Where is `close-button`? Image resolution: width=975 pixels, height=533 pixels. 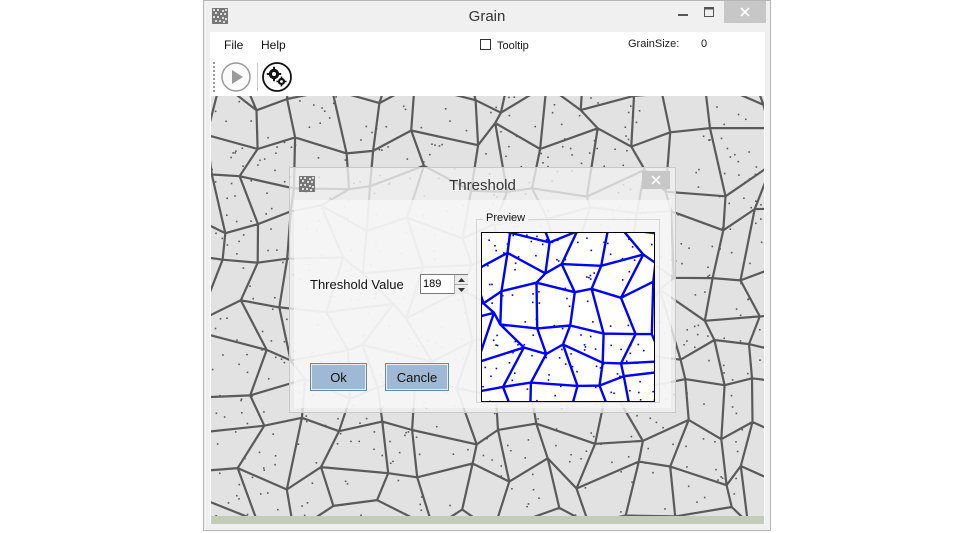 close-button is located at coordinates (745, 12).